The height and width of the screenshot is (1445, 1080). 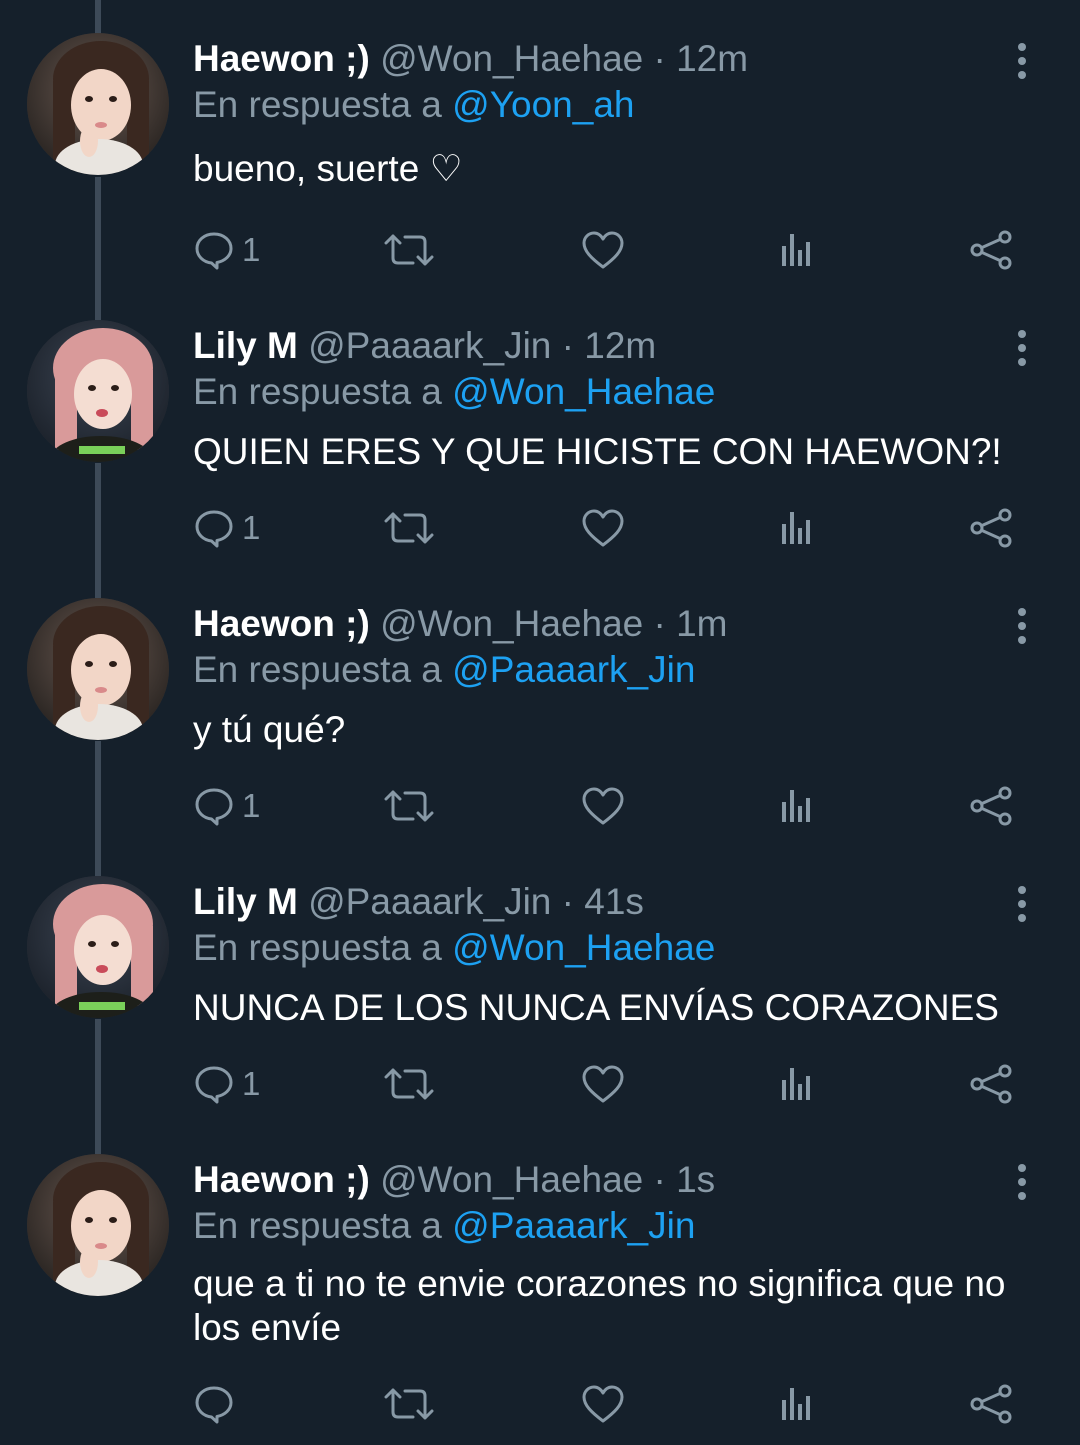 I want to click on timestamp: 41s, so click(x=614, y=901).